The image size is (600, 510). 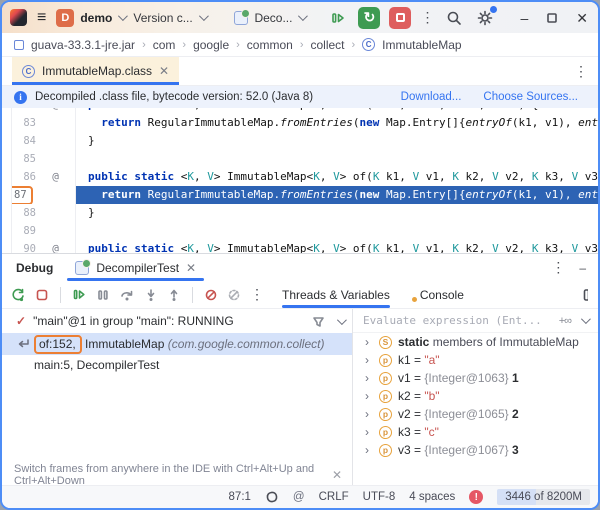 What do you see at coordinates (432, 497) in the screenshot?
I see `indent-setting: 4 spaces` at bounding box center [432, 497].